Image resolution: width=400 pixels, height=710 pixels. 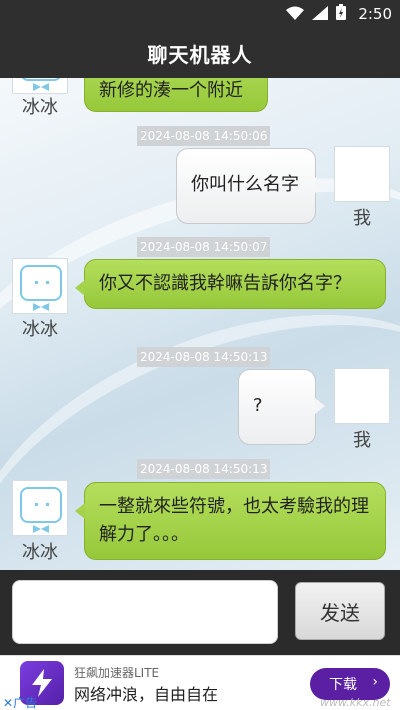 I want to click on watermark: www.kkx.net, so click(x=355, y=702).